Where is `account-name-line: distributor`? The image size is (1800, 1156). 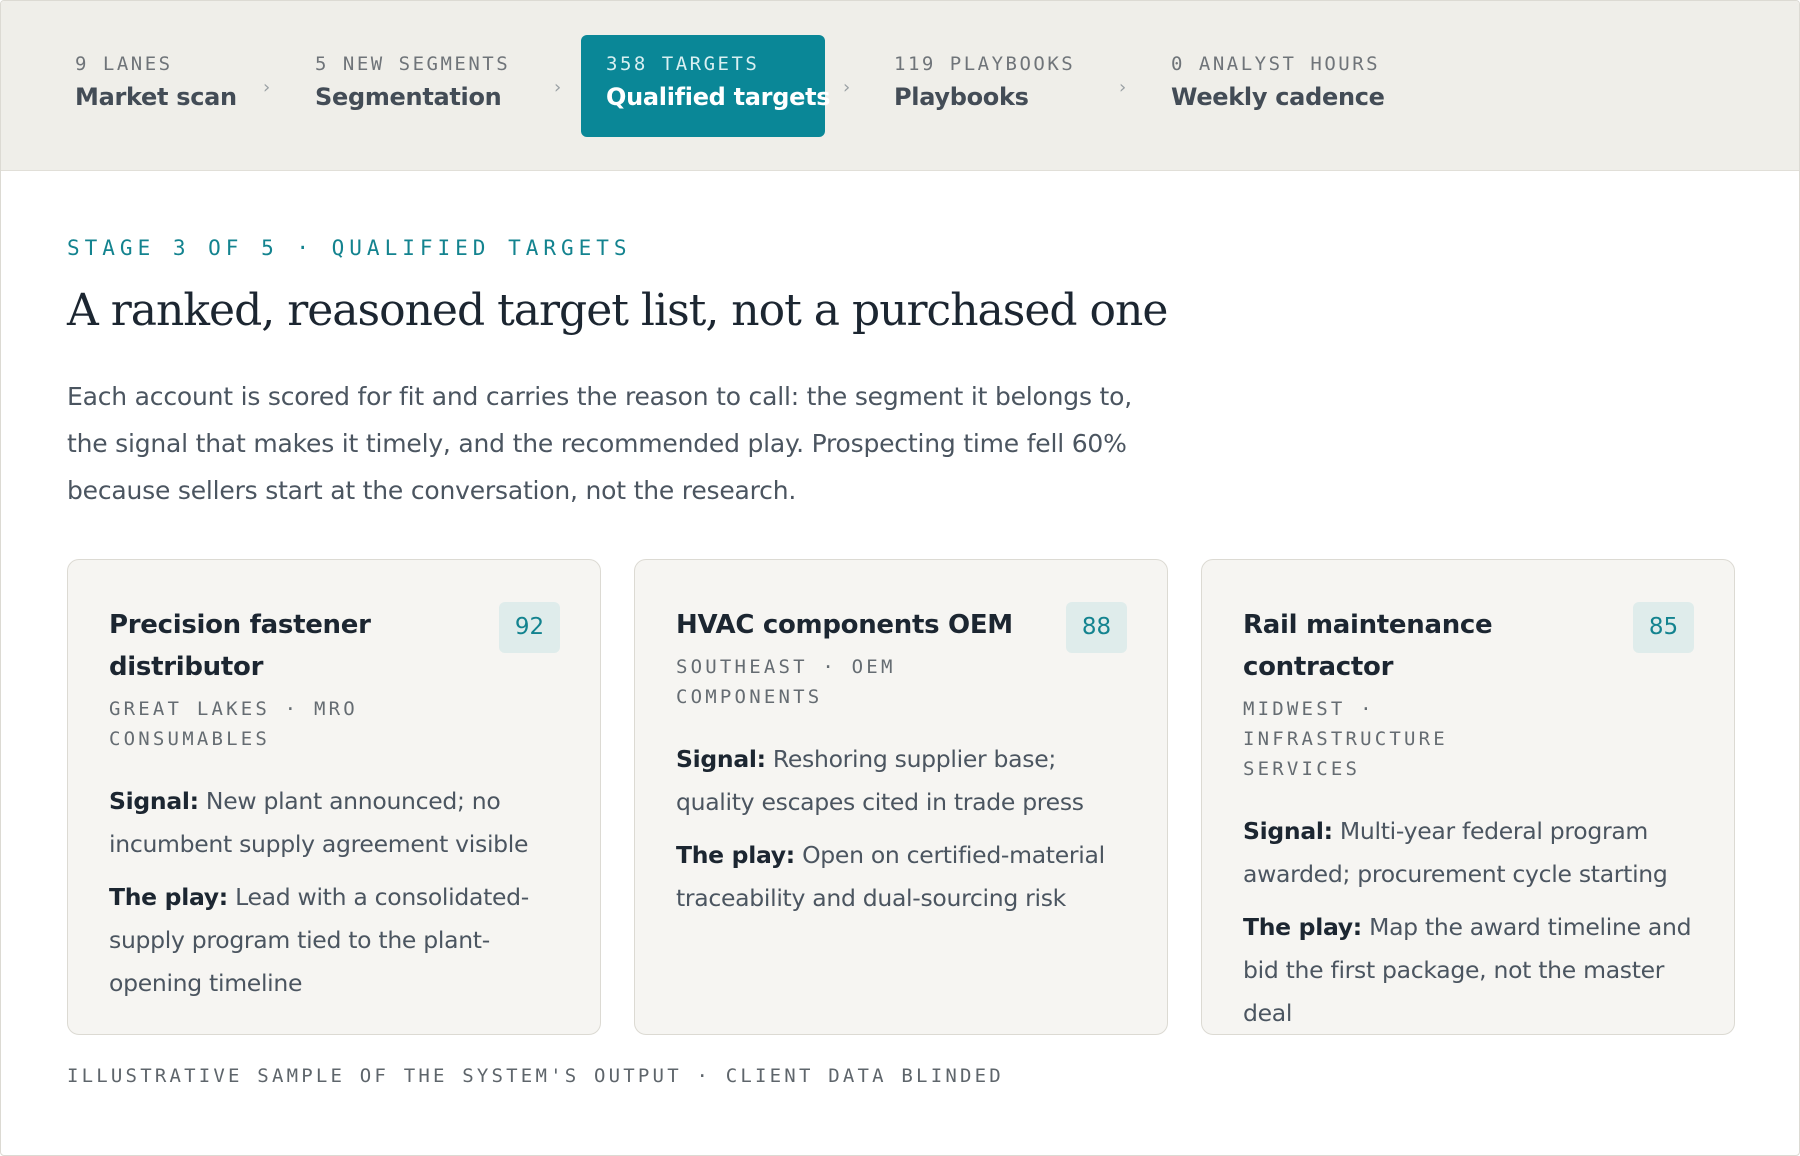 account-name-line: distributor is located at coordinates (186, 667).